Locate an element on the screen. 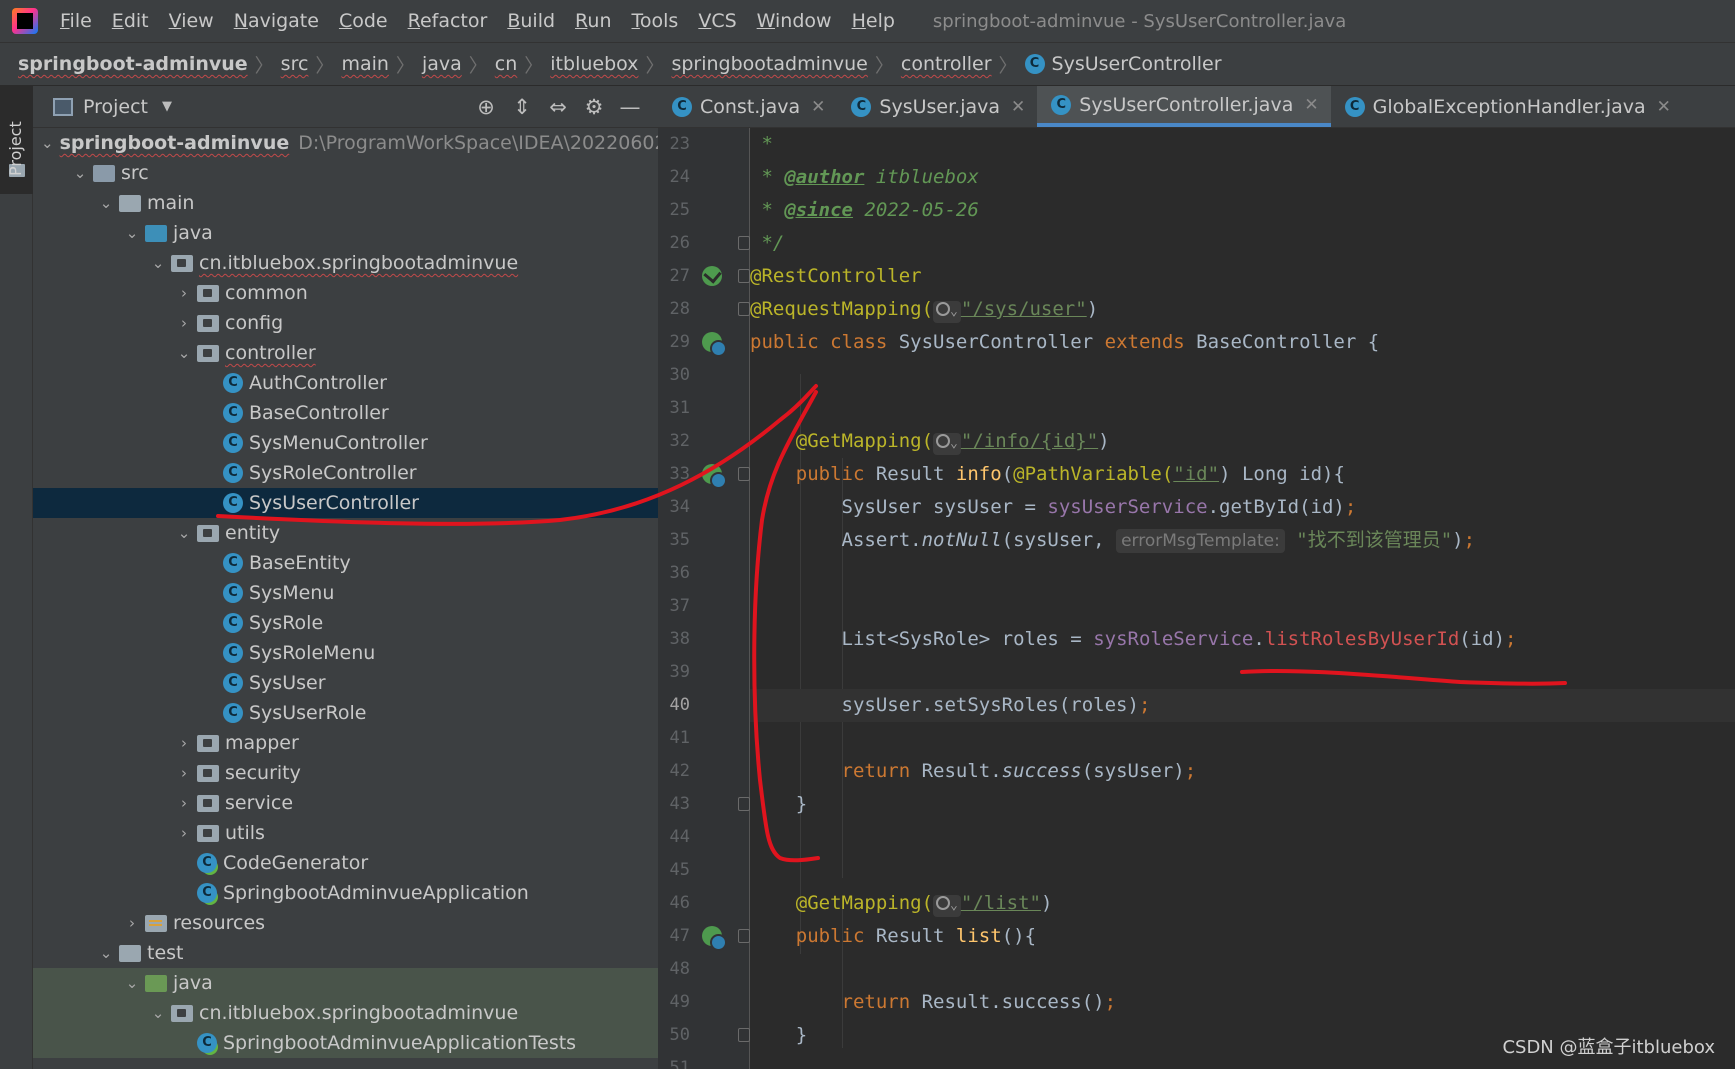  tree-item: › mapper is located at coordinates (345, 743).